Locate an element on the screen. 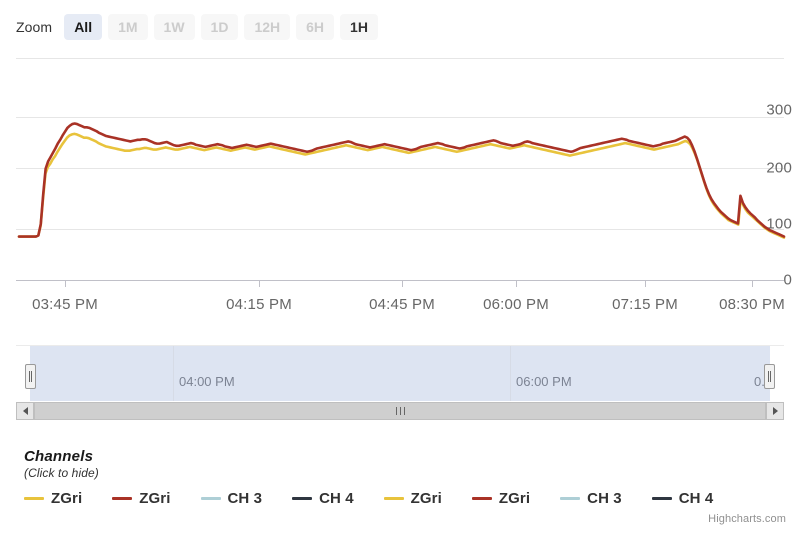 The height and width of the screenshot is (533, 800). legend-item-0: ZGri is located at coordinates (53, 498).